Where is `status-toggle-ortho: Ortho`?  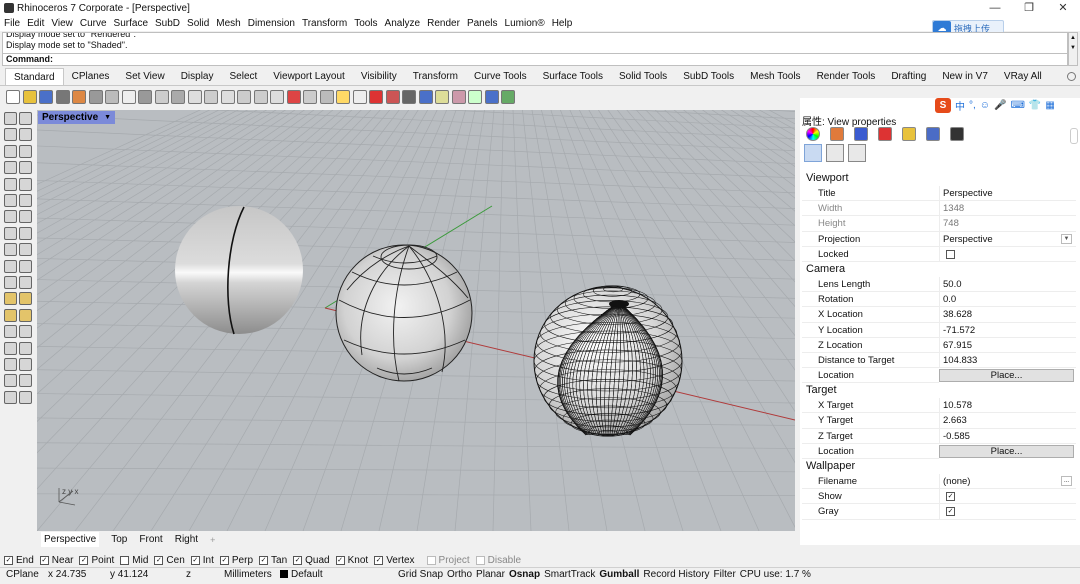 status-toggle-ortho: Ortho is located at coordinates (459, 574).